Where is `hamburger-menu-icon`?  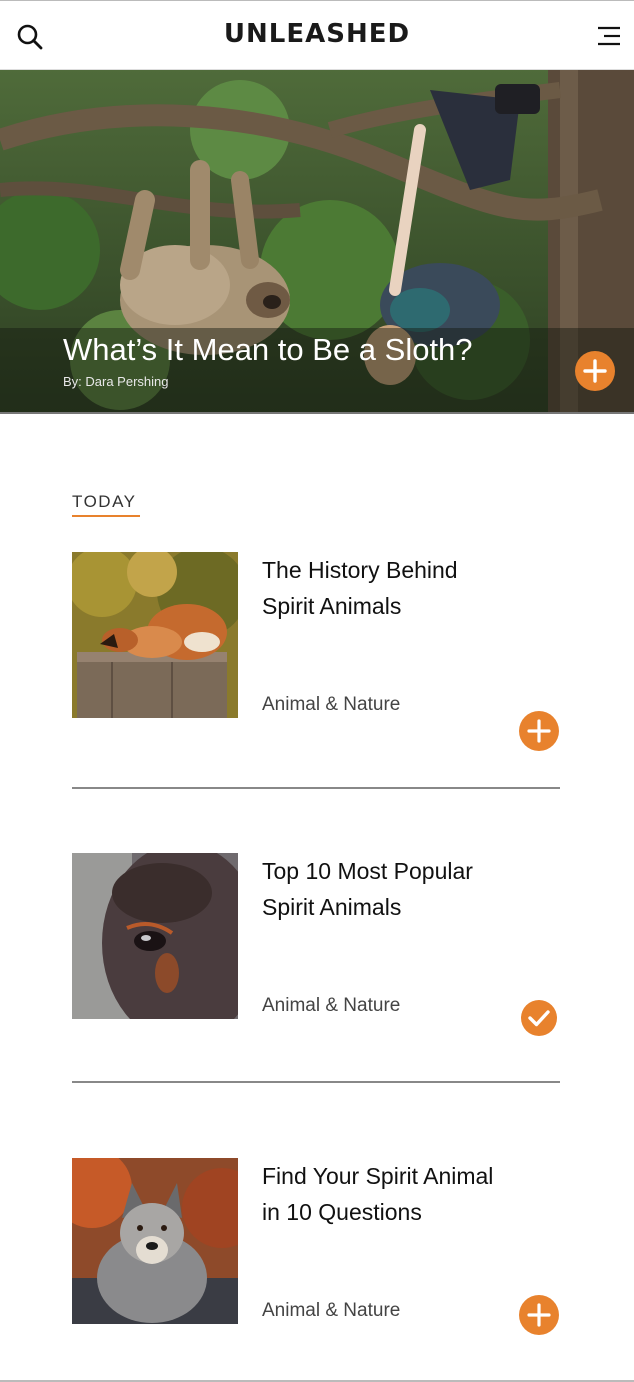 hamburger-menu-icon is located at coordinates (609, 36).